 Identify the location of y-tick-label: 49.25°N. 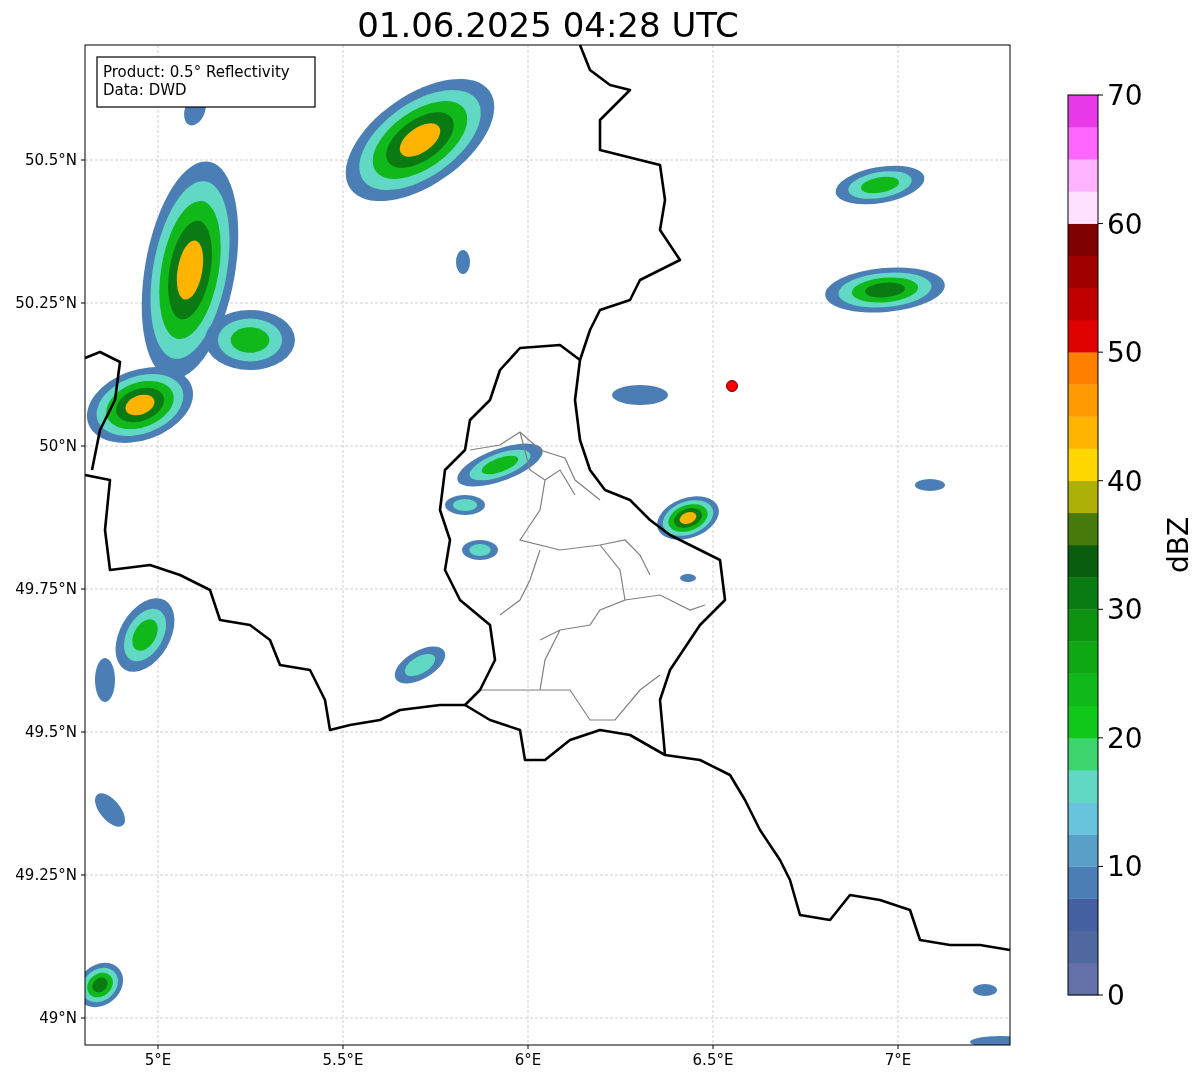
(46, 875).